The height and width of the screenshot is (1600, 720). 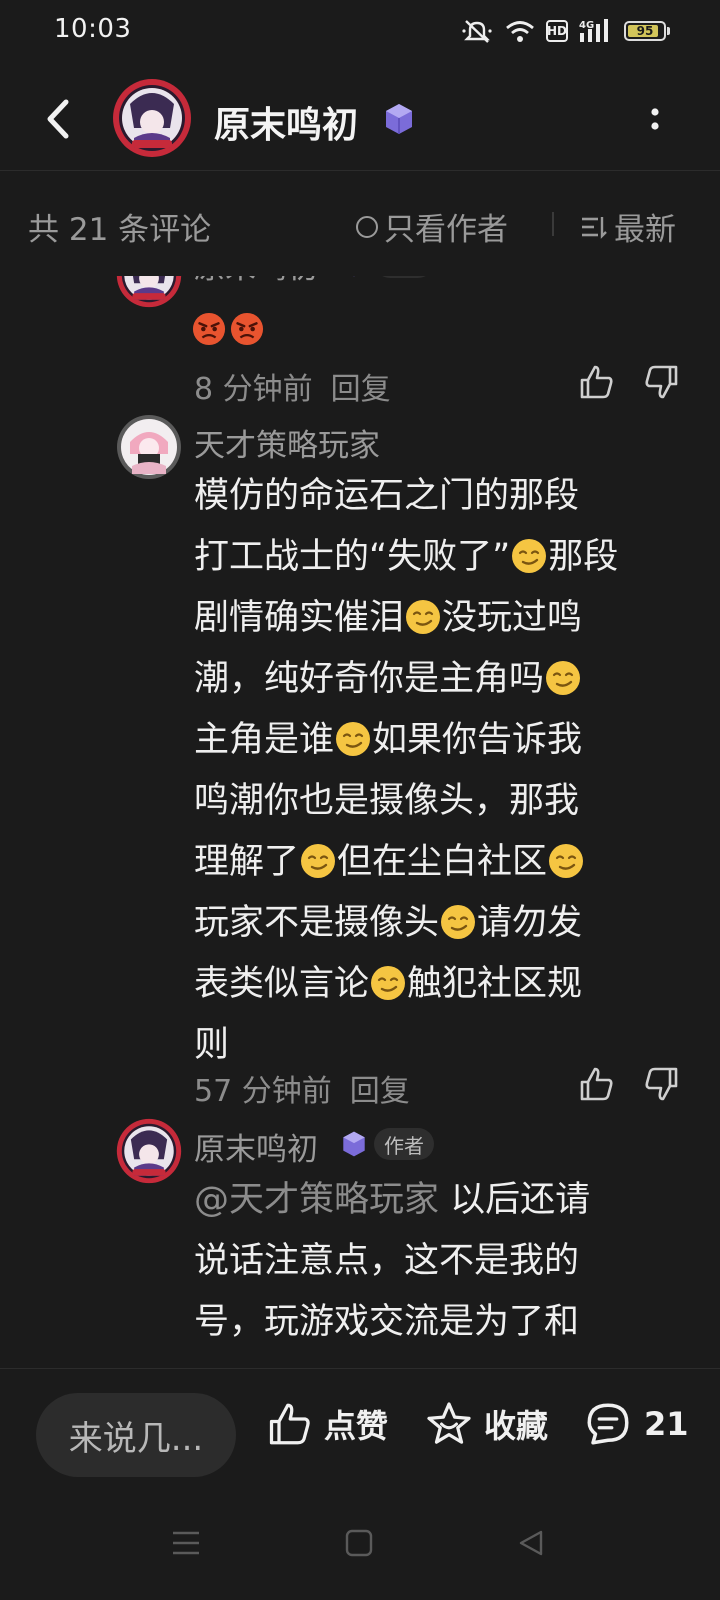 I want to click on comment-time: 8 分钟前, so click(x=253, y=389).